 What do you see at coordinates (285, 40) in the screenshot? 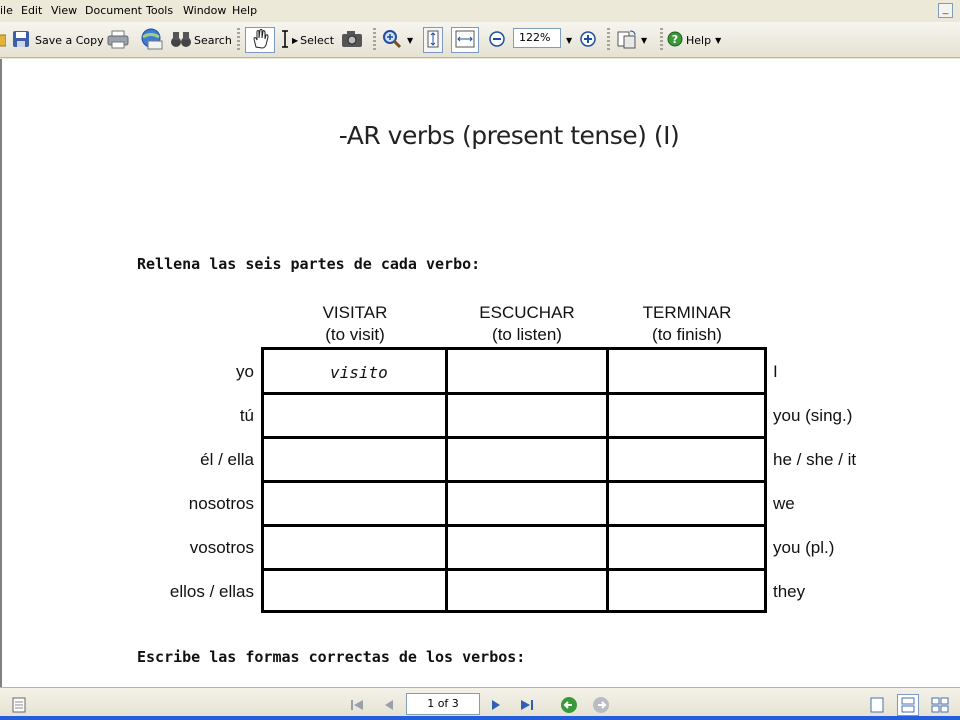
I see `text-cursor-icon` at bounding box center [285, 40].